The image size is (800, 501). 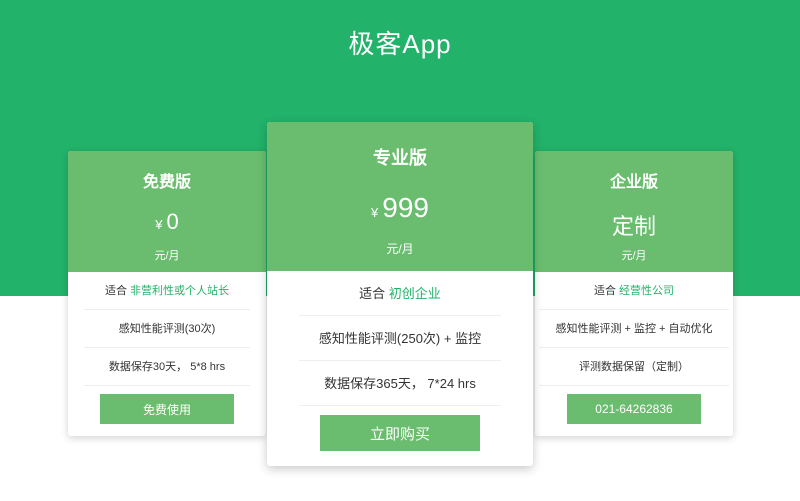 I want to click on card-header: 企业版 定制 元/月, so click(x=634, y=211).